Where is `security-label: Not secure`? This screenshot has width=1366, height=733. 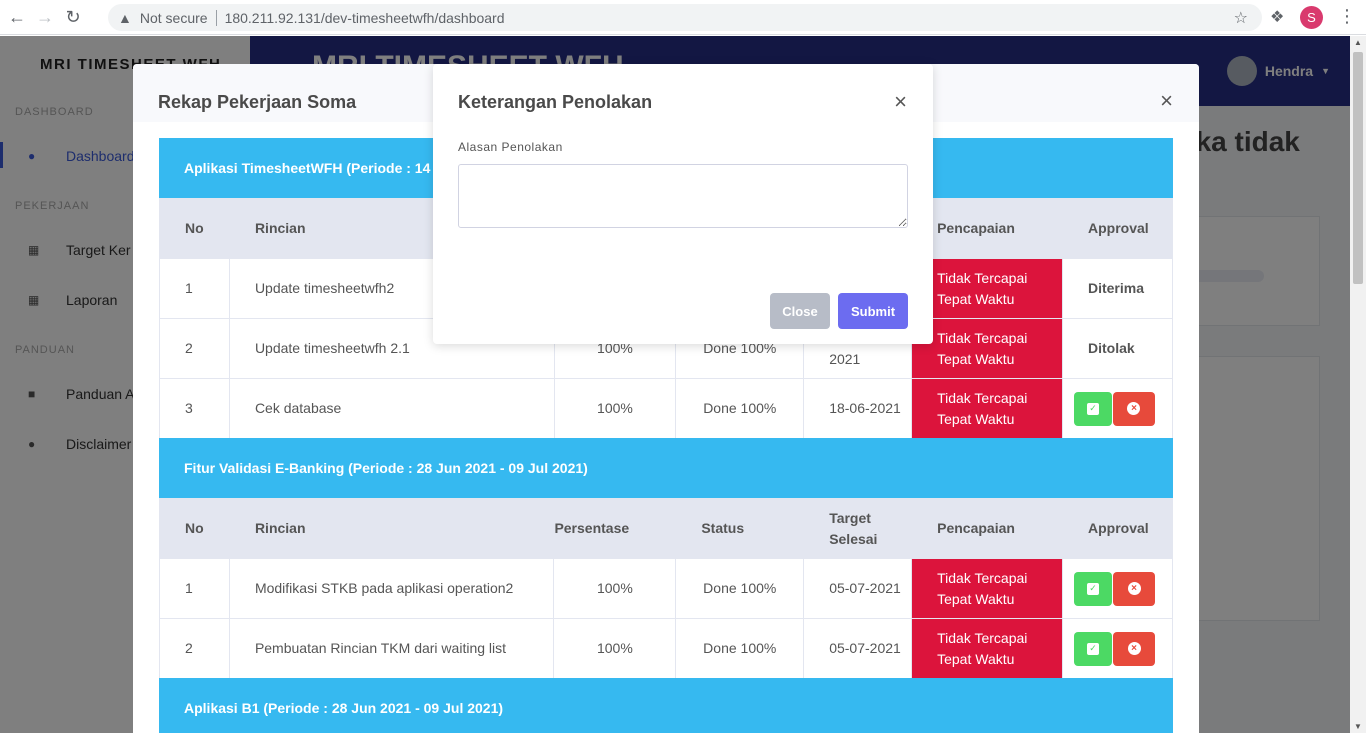
security-label: Not secure is located at coordinates (173, 17).